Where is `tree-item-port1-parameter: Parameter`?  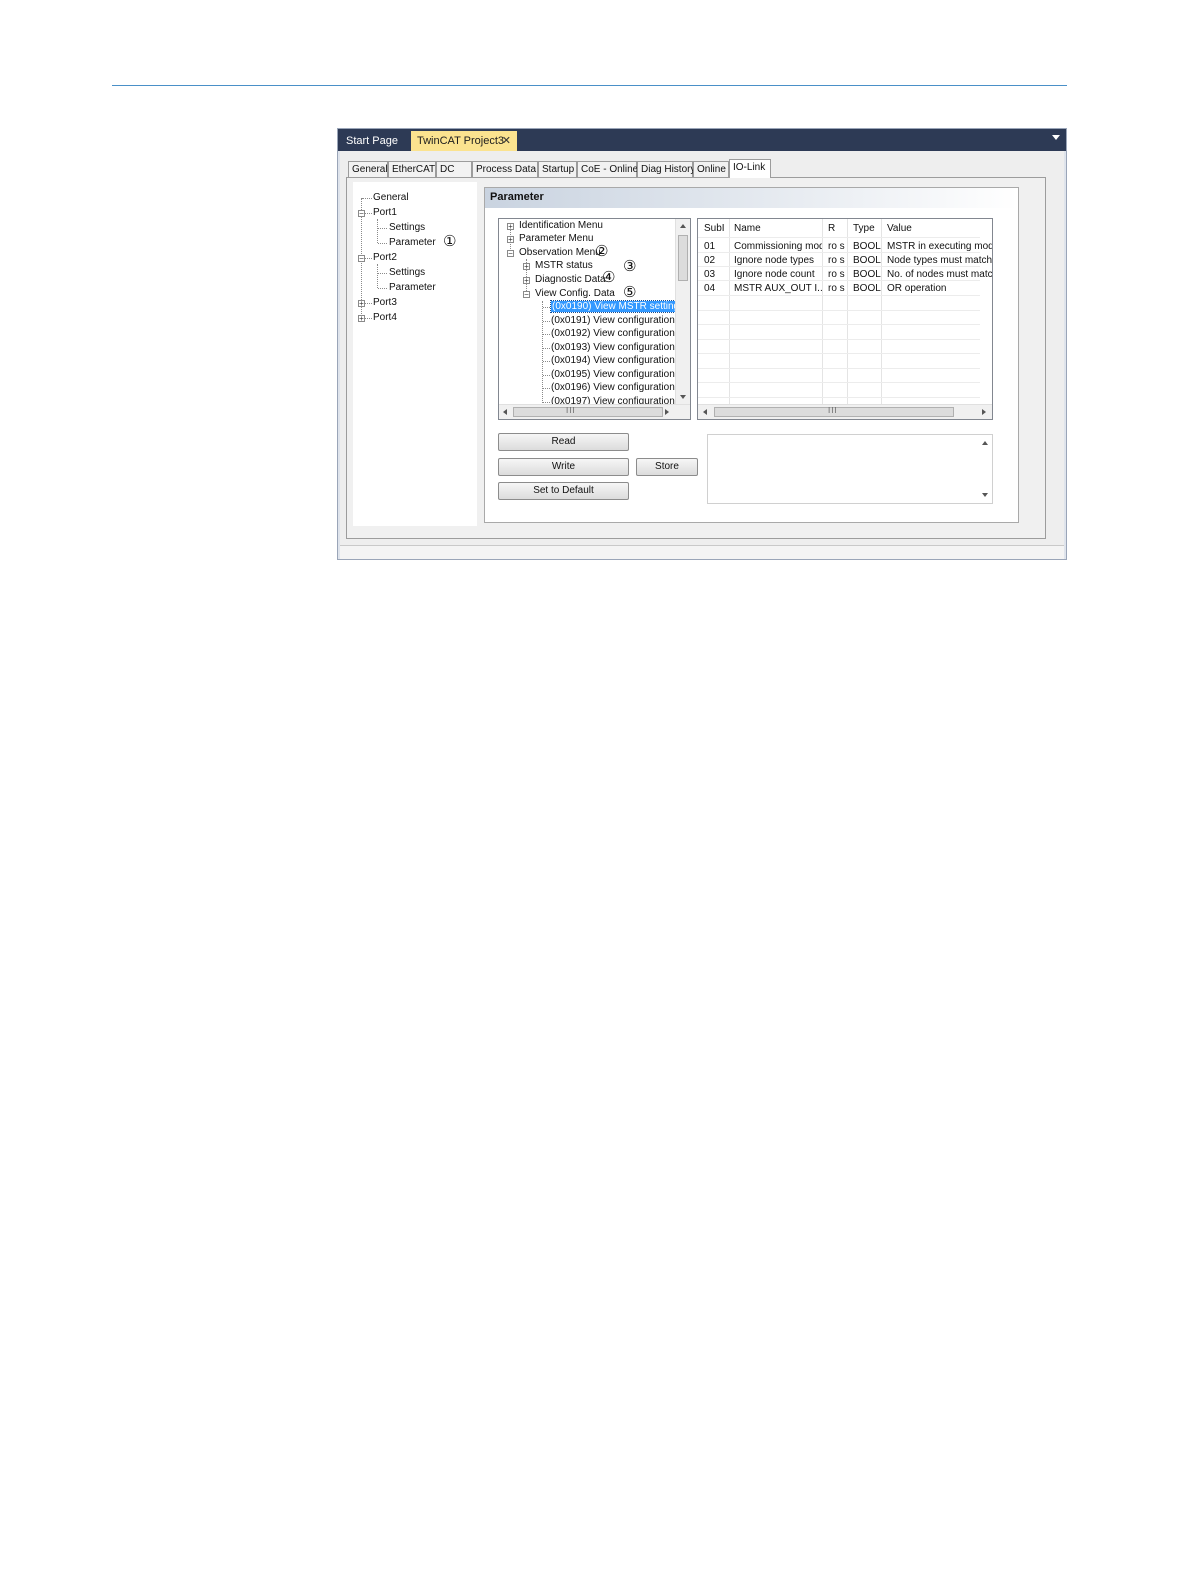 tree-item-port1-parameter: Parameter is located at coordinates (412, 243).